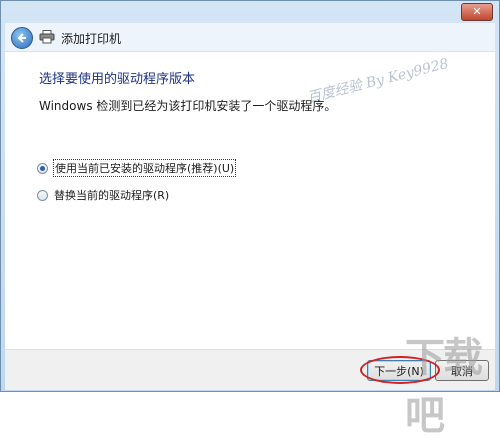  Describe the element at coordinates (42, 195) in the screenshot. I see `radio-replace` at that location.